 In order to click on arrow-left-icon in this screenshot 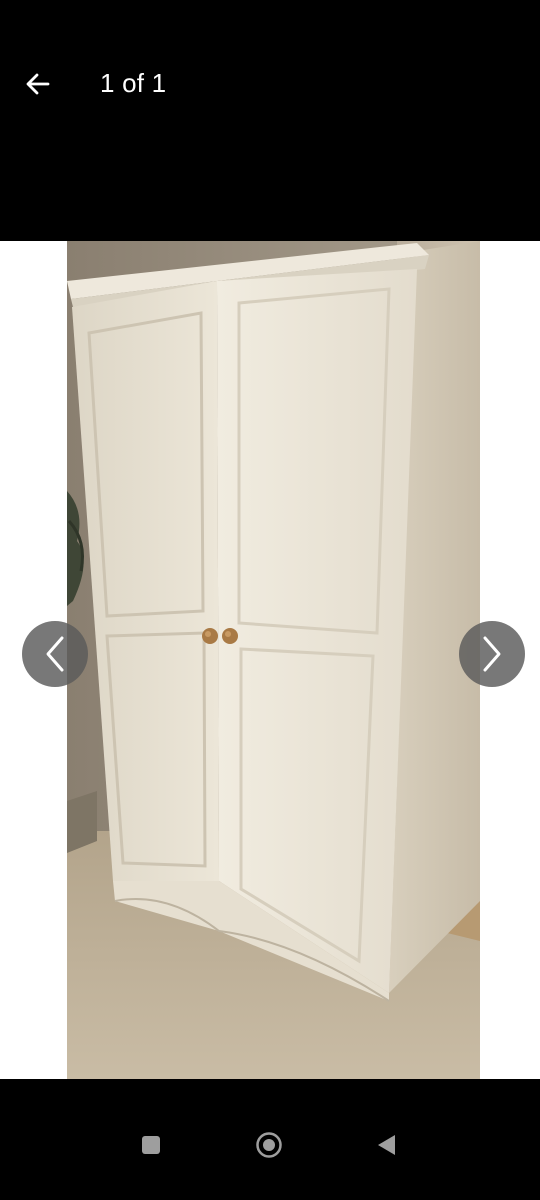, I will do `click(38, 84)`.